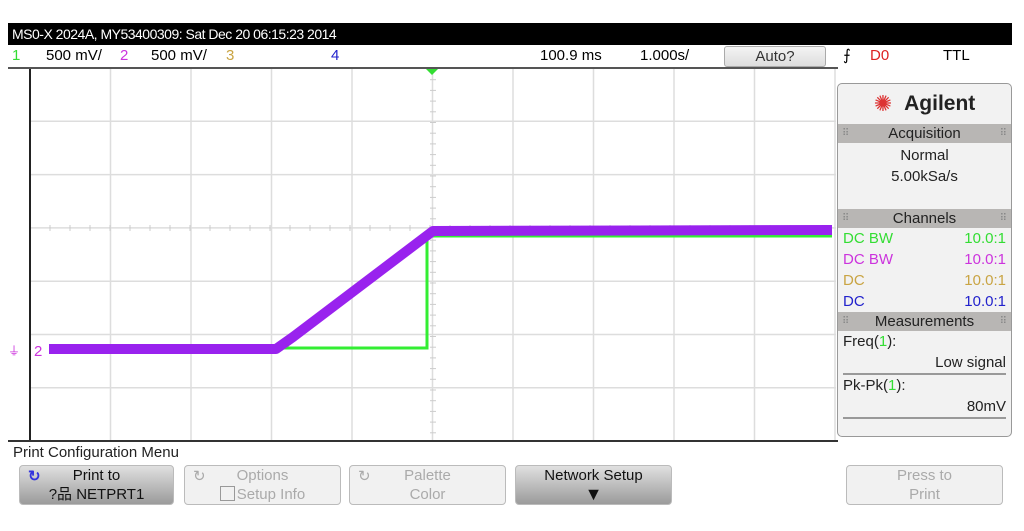 This screenshot has height=531, width=1024. Describe the element at coordinates (14, 351) in the screenshot. I see `ground-reference-icon: ⏚` at that location.